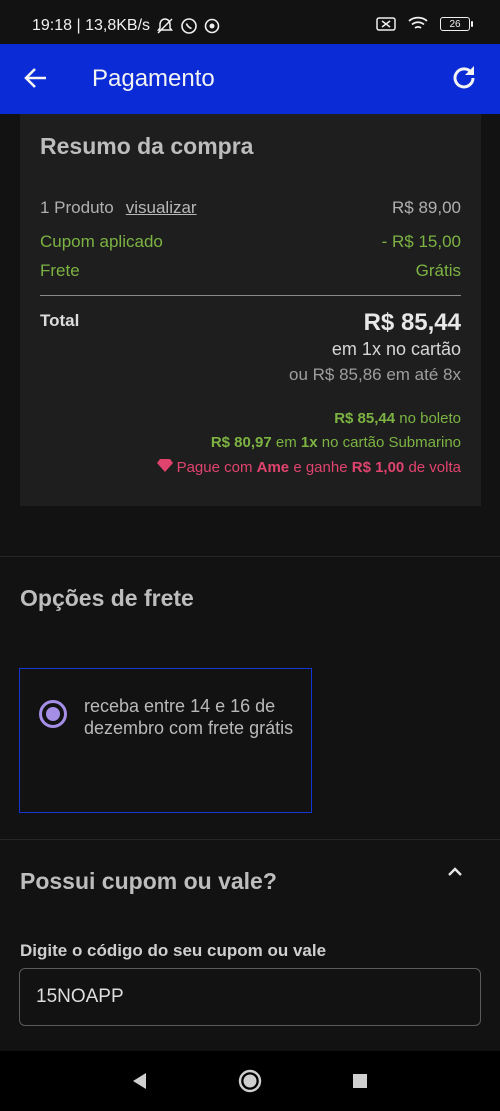  Describe the element at coordinates (286, 442) in the screenshot. I see `card-em: em` at that location.